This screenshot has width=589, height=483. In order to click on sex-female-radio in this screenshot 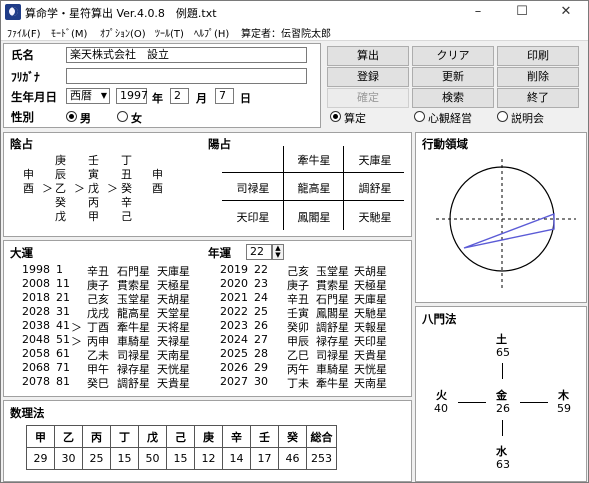, I will do `click(122, 116)`.